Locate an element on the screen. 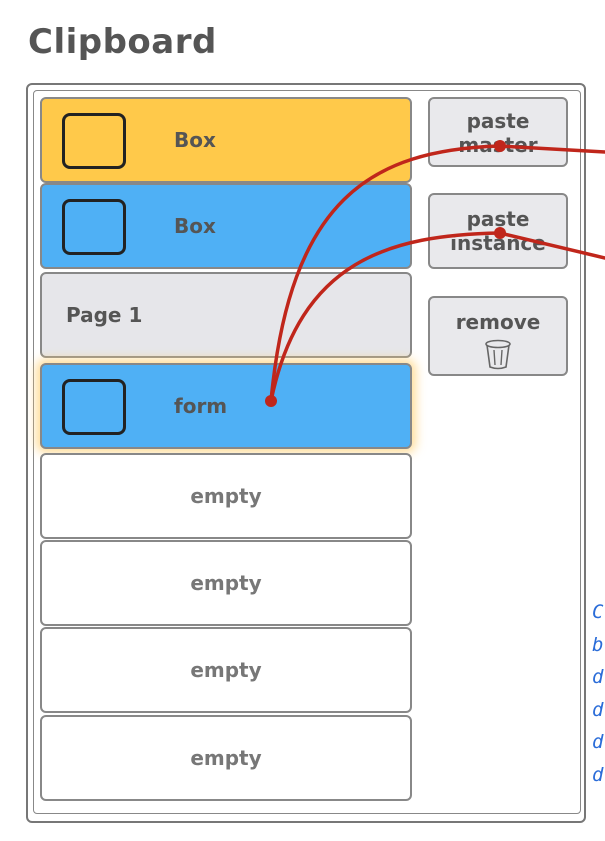 Image resolution: width=605 pixels, height=841 pixels. note-line: C is located at coordinates (598, 612).